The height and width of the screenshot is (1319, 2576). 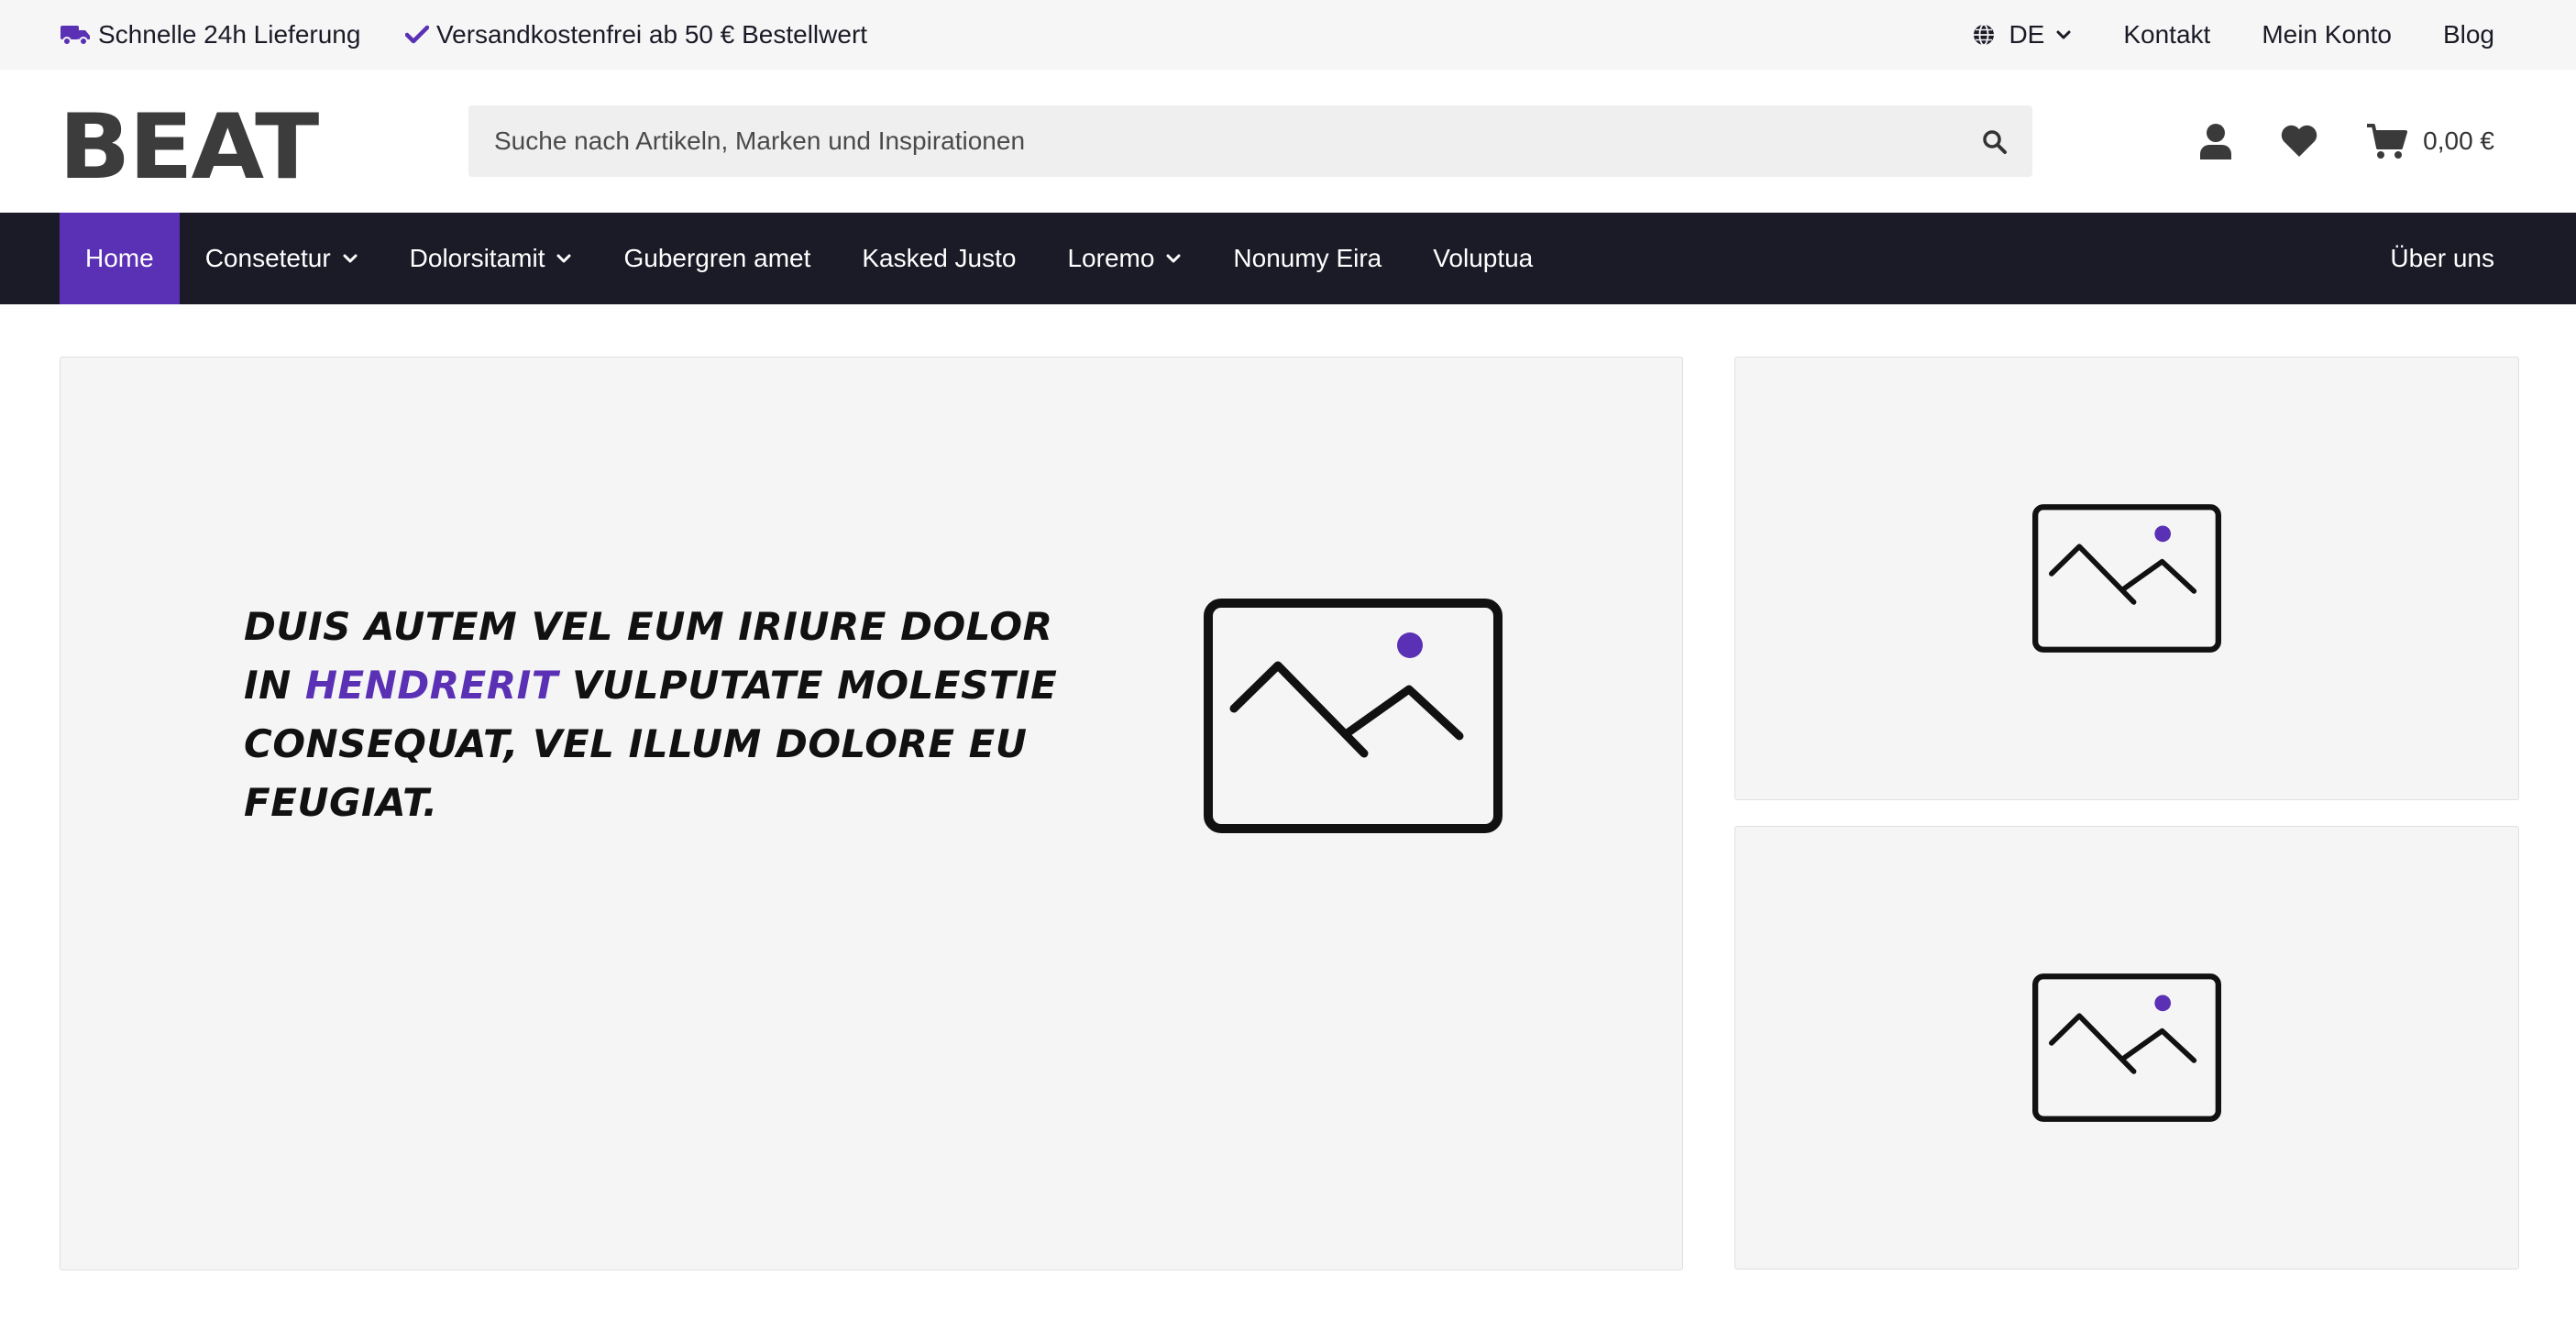 I want to click on usp-delivery: Schnelle 24h Lieferung, so click(x=210, y=35).